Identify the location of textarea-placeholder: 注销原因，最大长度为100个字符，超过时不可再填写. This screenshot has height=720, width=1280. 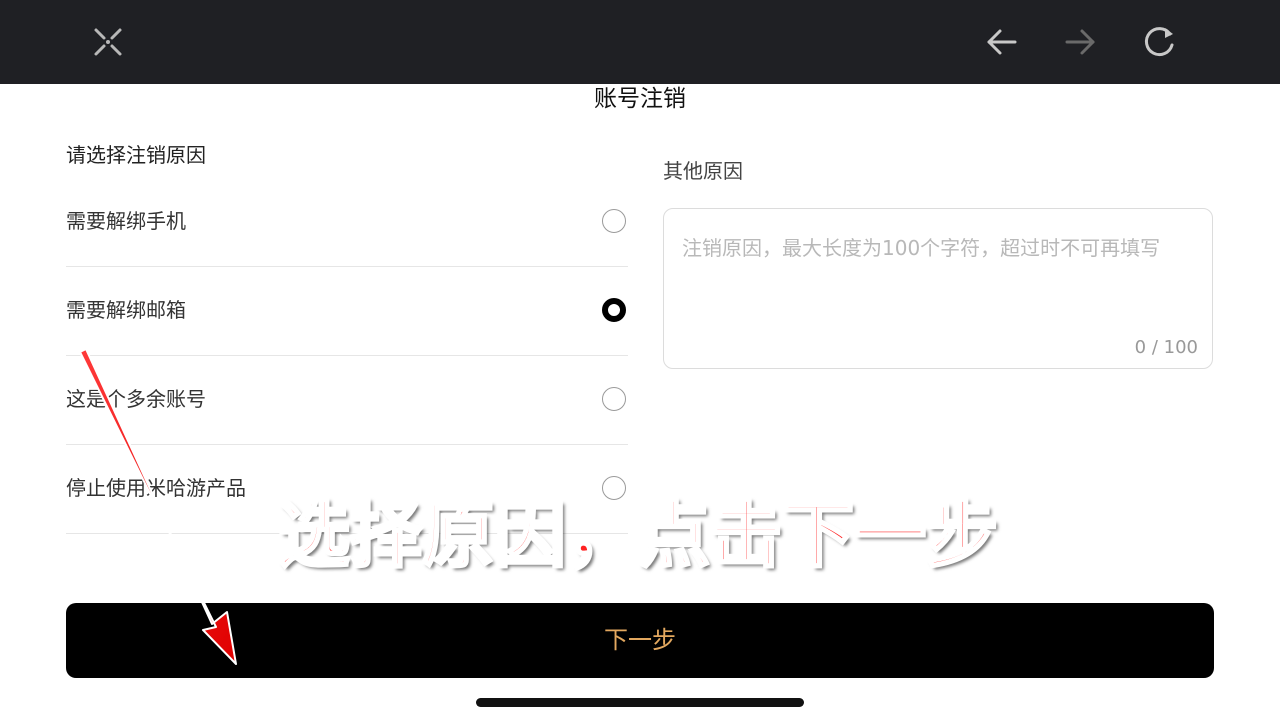
(921, 248).